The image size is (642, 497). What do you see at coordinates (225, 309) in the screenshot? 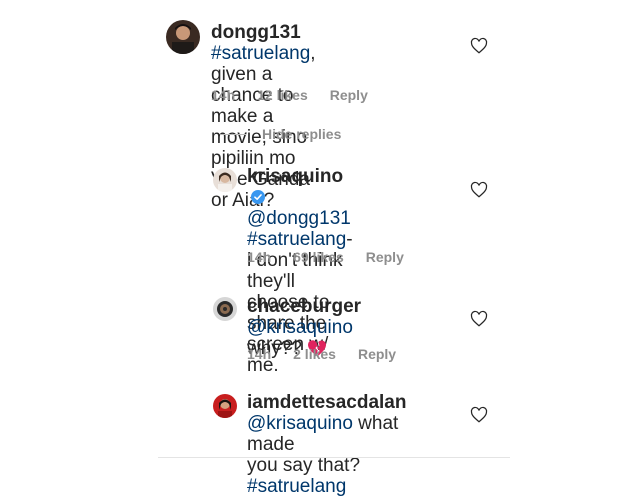
I see `avatar-chaceburger` at bounding box center [225, 309].